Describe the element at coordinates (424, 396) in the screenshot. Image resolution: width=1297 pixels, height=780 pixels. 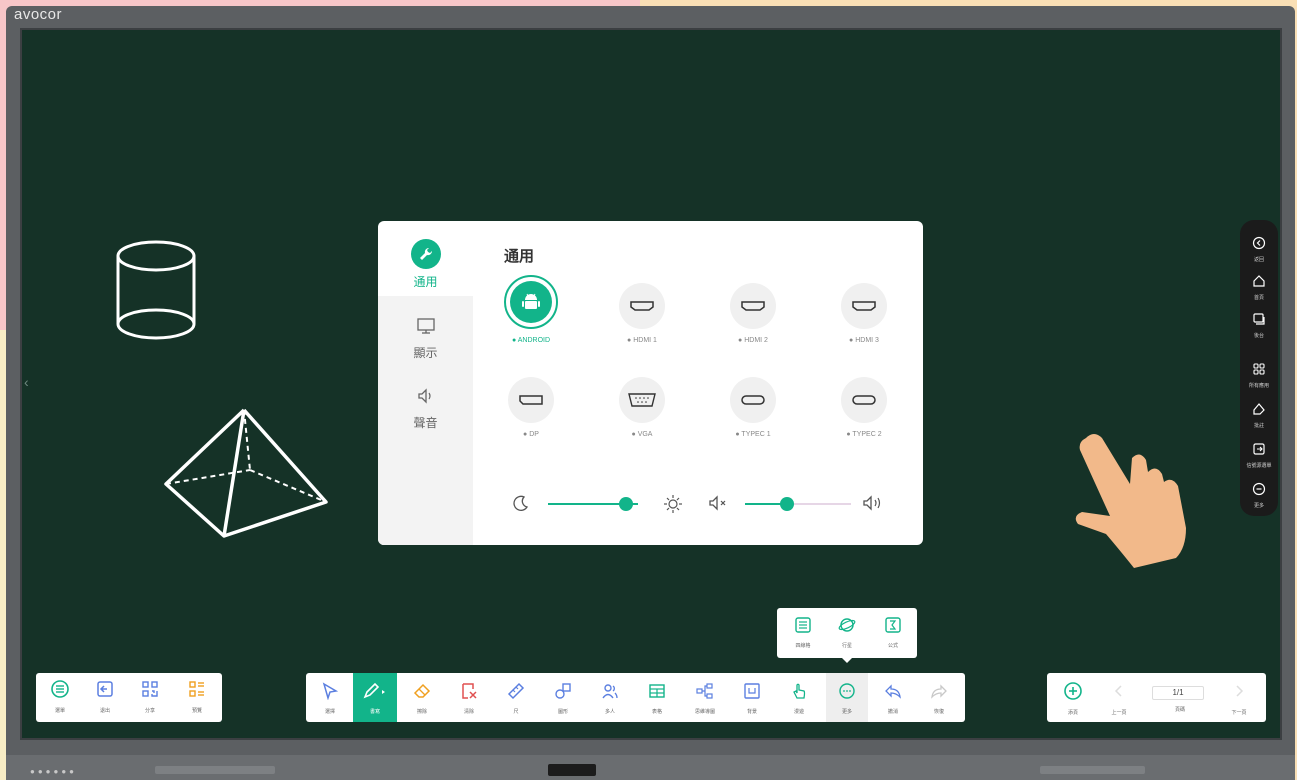
I see `speaker-icon` at that location.